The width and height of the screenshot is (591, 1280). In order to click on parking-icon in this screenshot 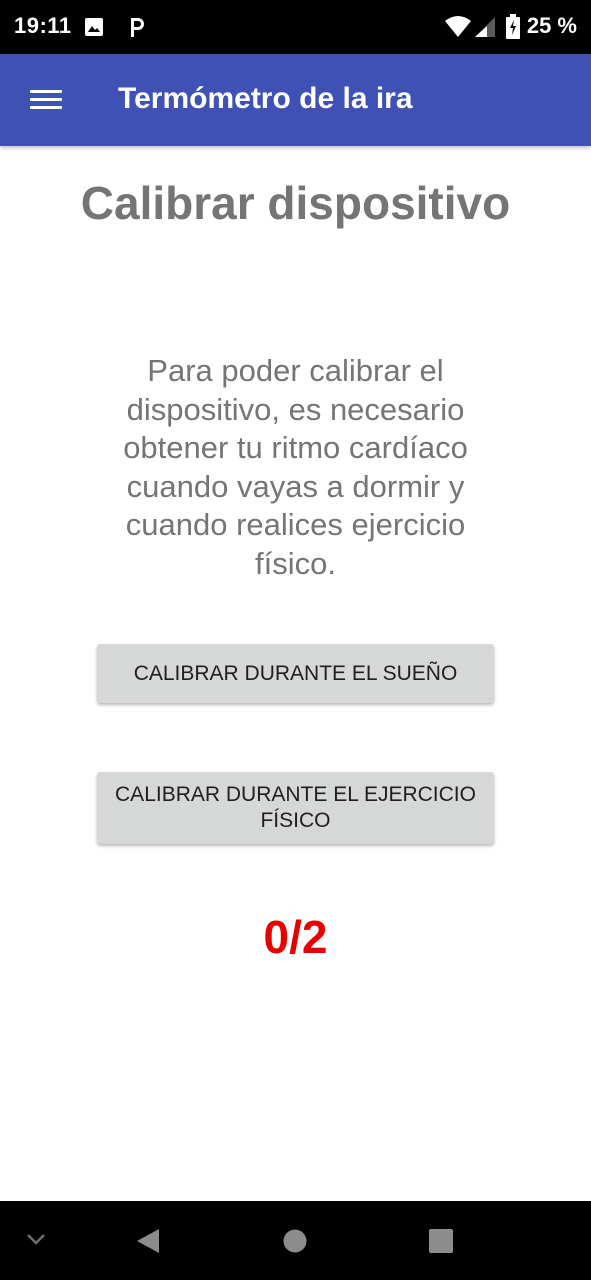, I will do `click(137, 27)`.